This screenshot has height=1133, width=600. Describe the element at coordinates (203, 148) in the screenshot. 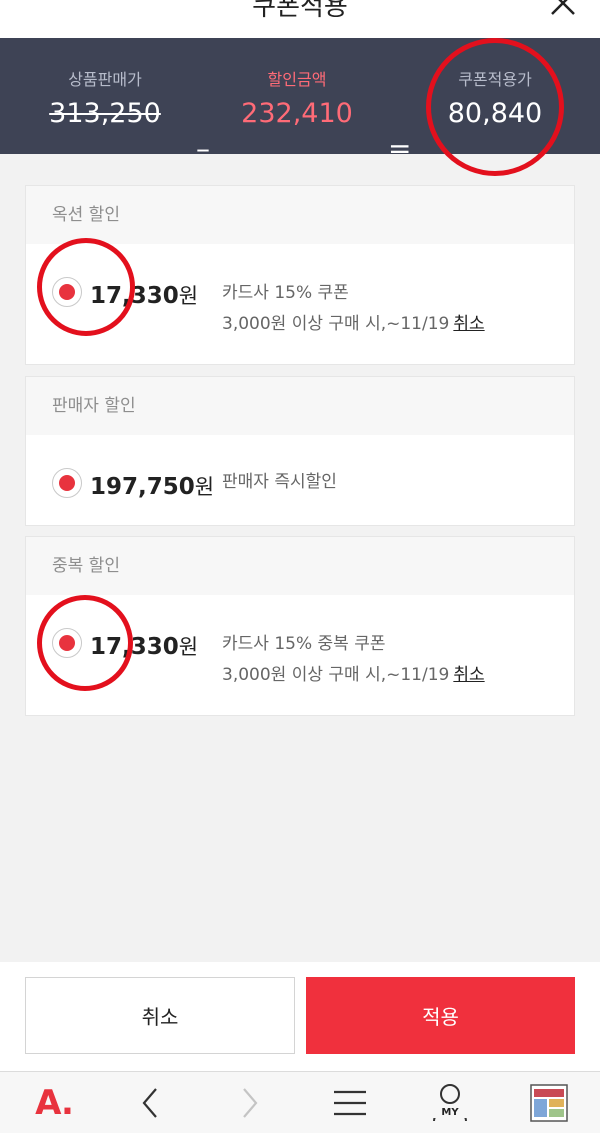

I see `minus-sign: –` at that location.